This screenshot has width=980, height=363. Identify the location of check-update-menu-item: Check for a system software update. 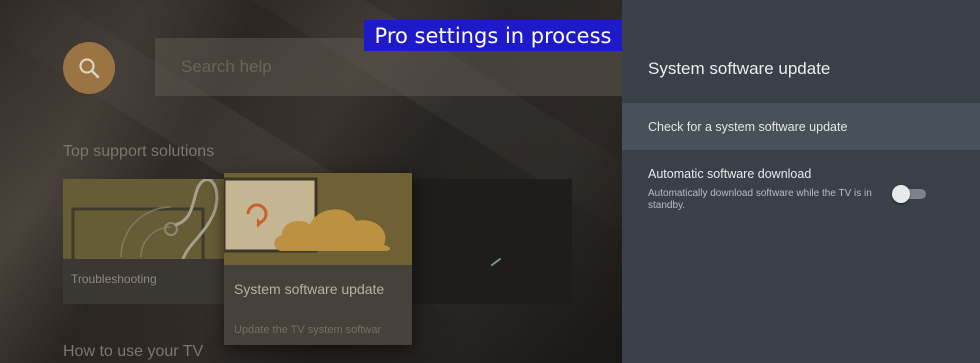
(801, 126).